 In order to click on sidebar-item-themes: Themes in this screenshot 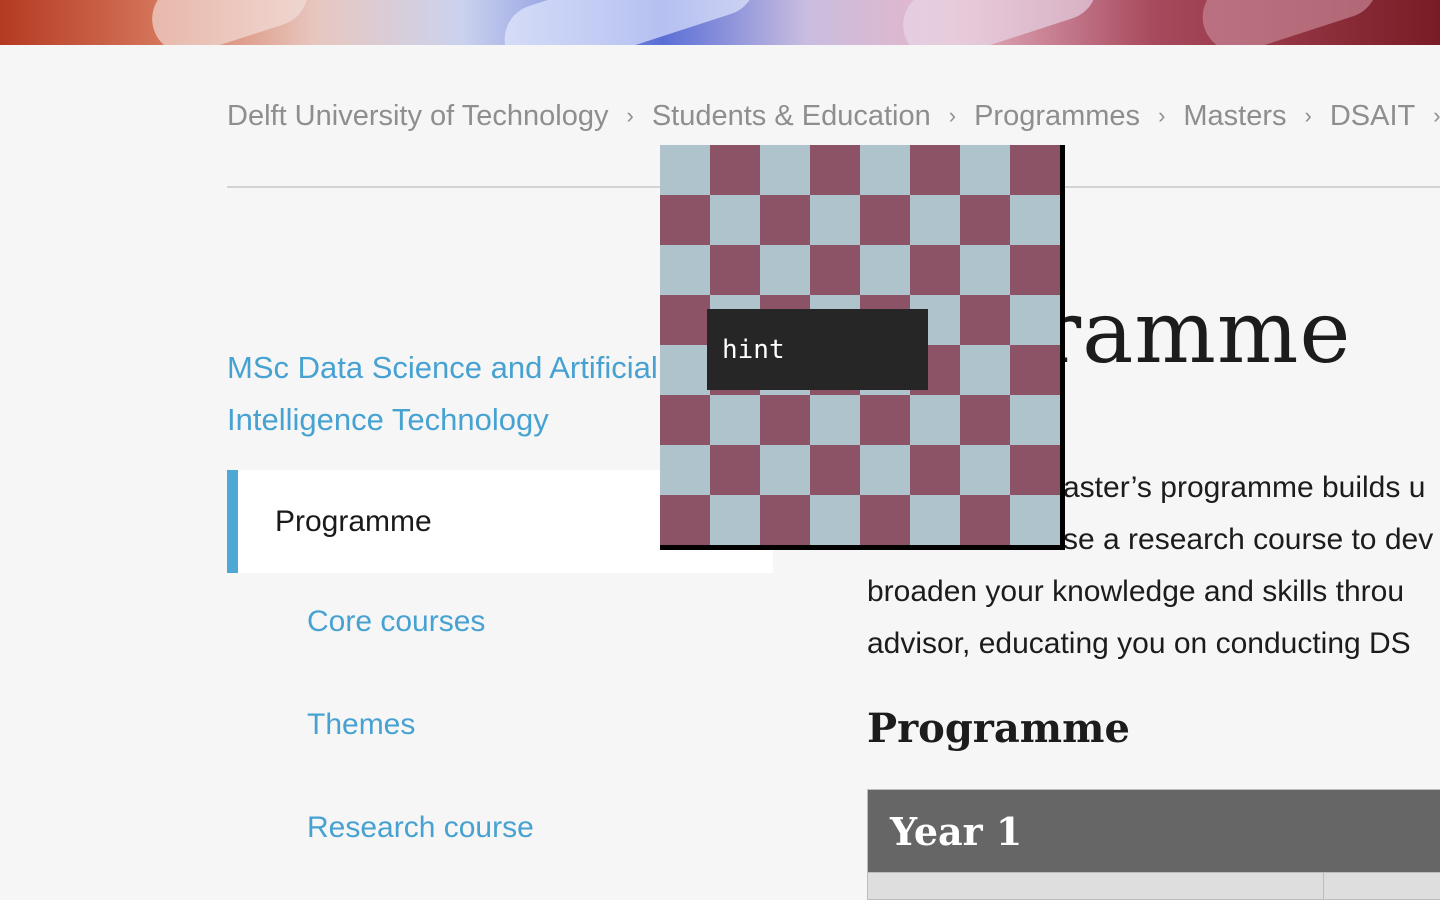, I will do `click(361, 725)`.